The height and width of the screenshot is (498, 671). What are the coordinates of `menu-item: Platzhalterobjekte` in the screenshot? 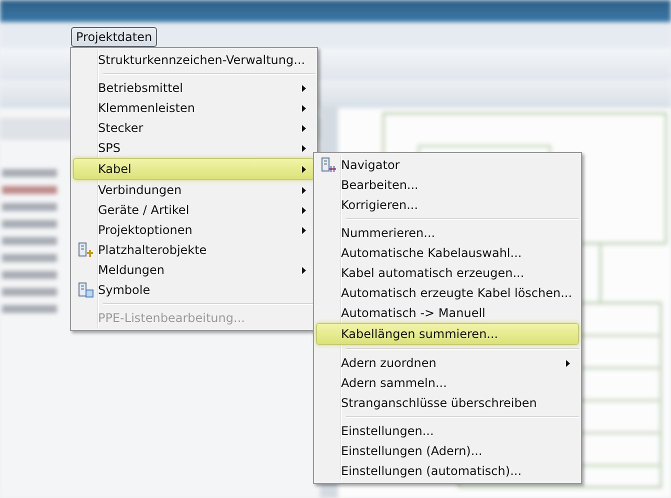 It's located at (194, 250).